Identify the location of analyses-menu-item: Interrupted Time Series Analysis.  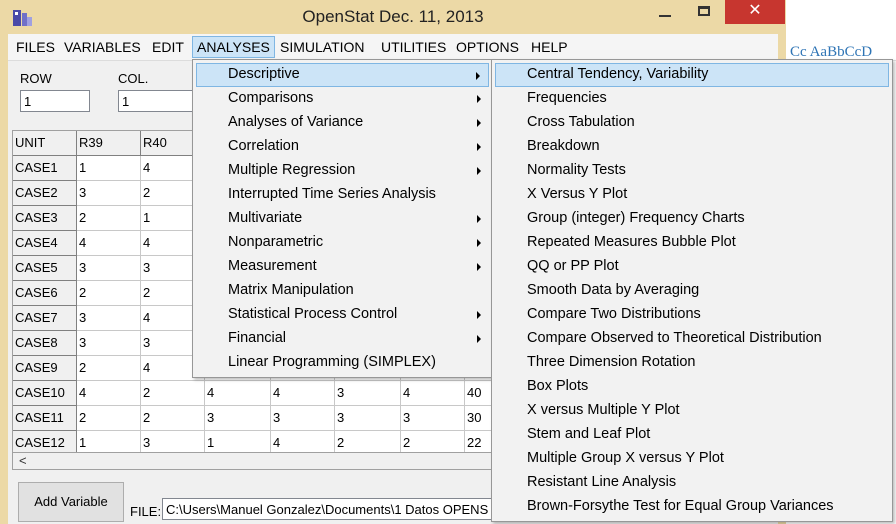
(342, 195).